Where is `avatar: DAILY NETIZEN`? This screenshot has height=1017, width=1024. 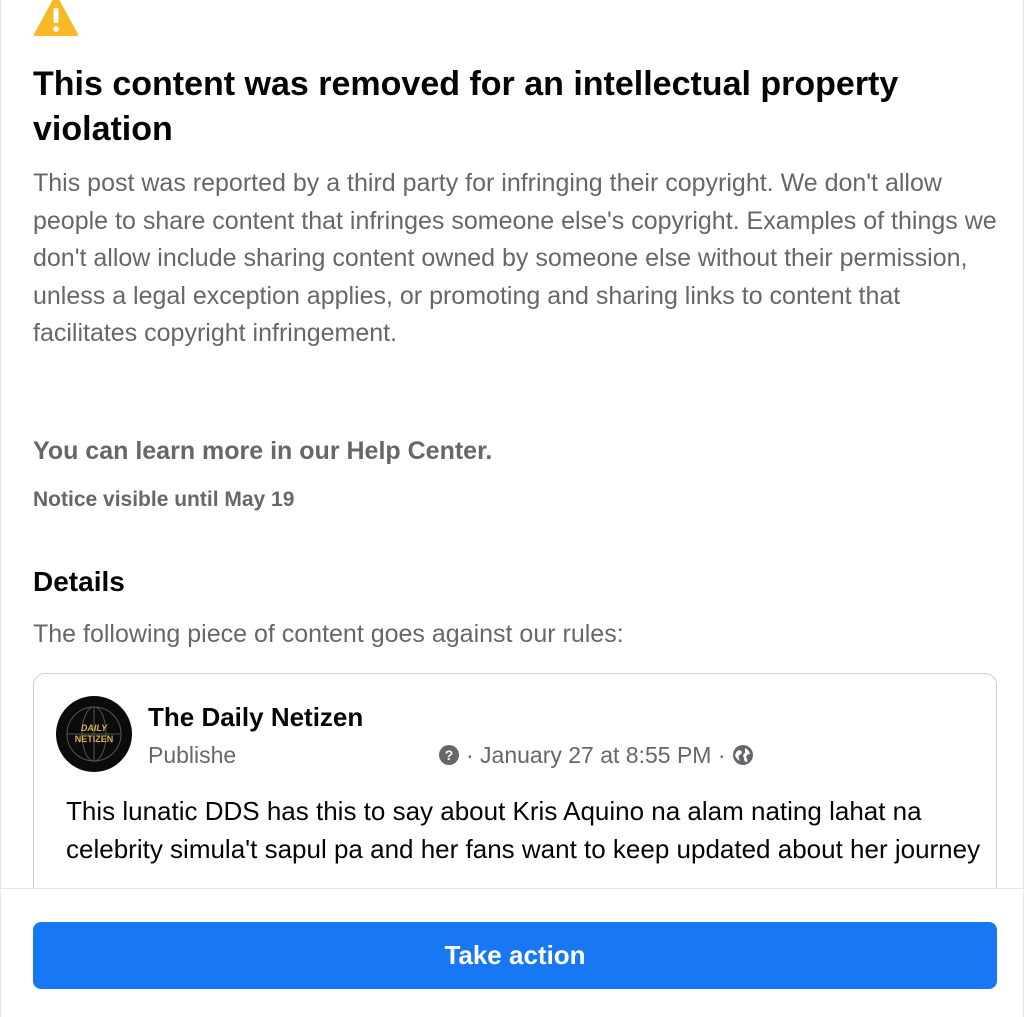 avatar: DAILY NETIZEN is located at coordinates (94, 734).